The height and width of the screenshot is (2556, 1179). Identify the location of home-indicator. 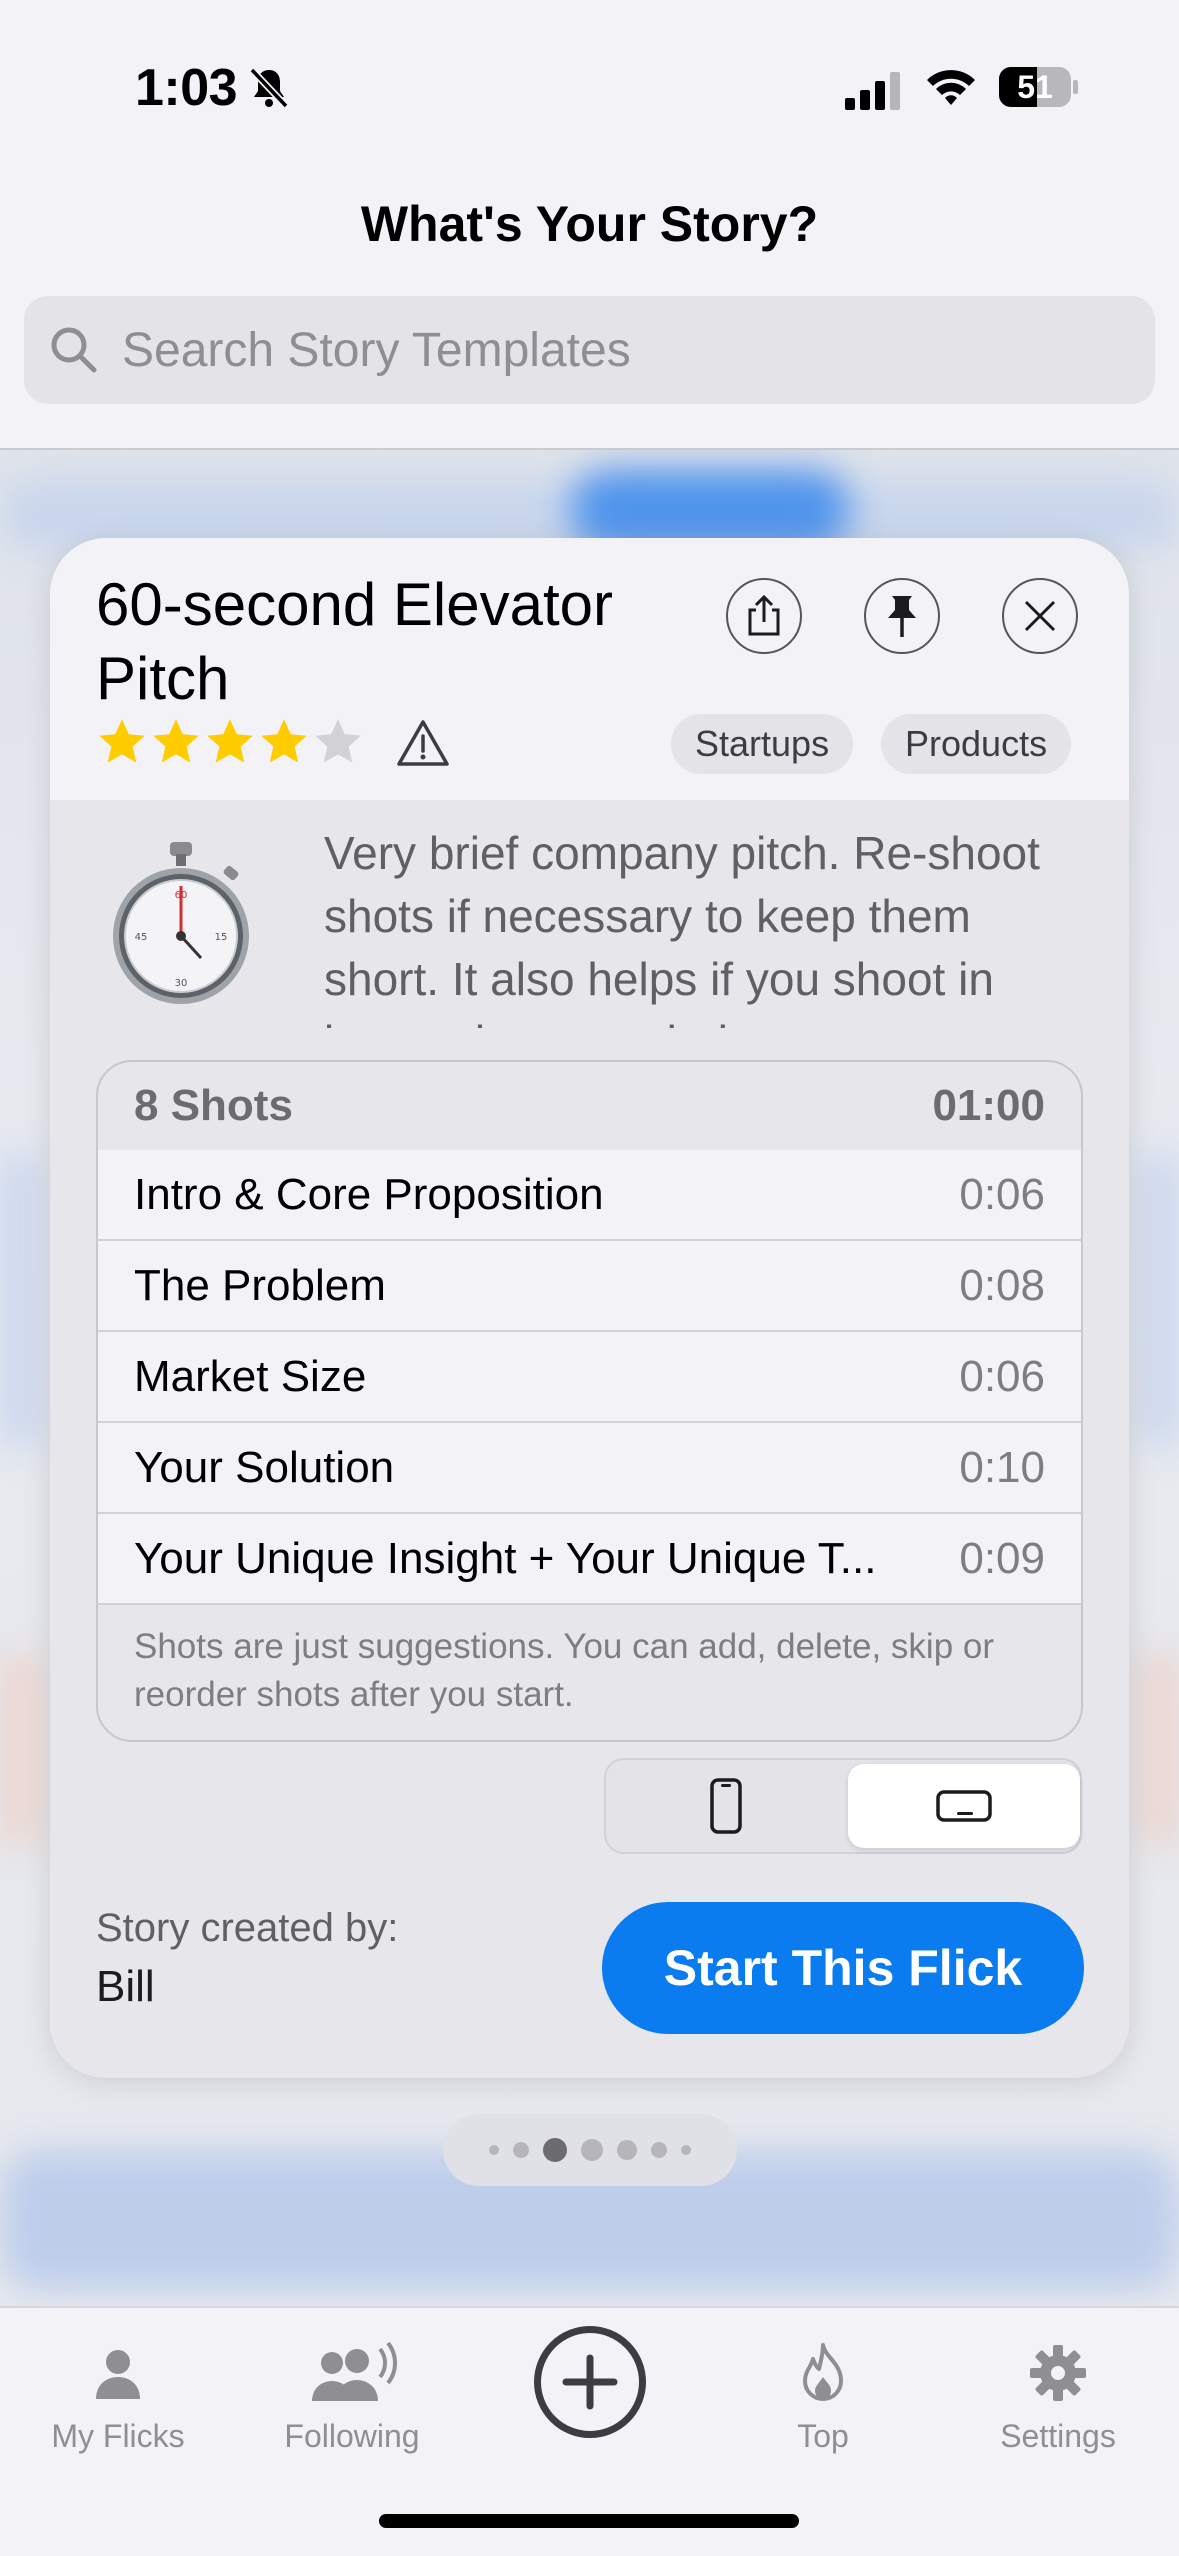
(589, 2521).